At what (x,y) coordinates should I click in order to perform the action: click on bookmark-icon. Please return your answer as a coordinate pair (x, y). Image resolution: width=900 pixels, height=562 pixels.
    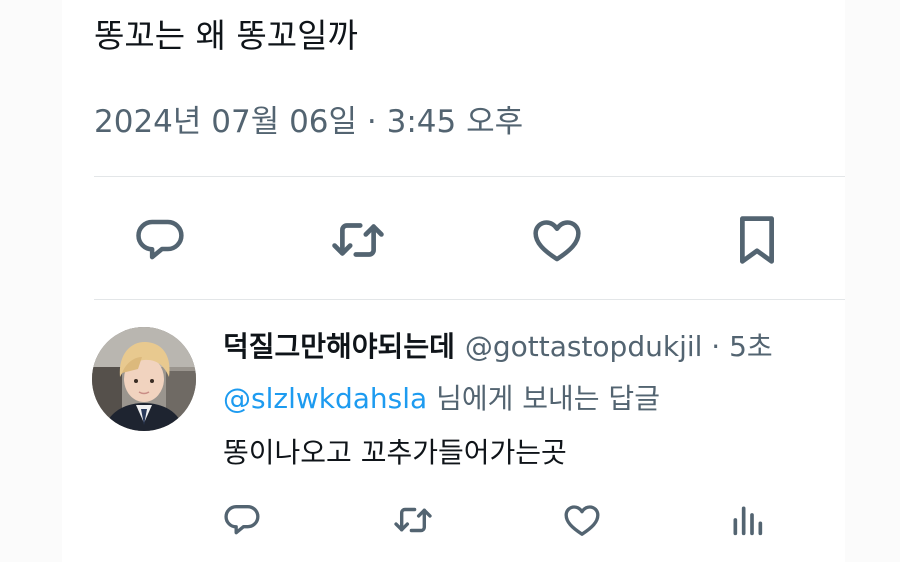
    Looking at the image, I should click on (757, 240).